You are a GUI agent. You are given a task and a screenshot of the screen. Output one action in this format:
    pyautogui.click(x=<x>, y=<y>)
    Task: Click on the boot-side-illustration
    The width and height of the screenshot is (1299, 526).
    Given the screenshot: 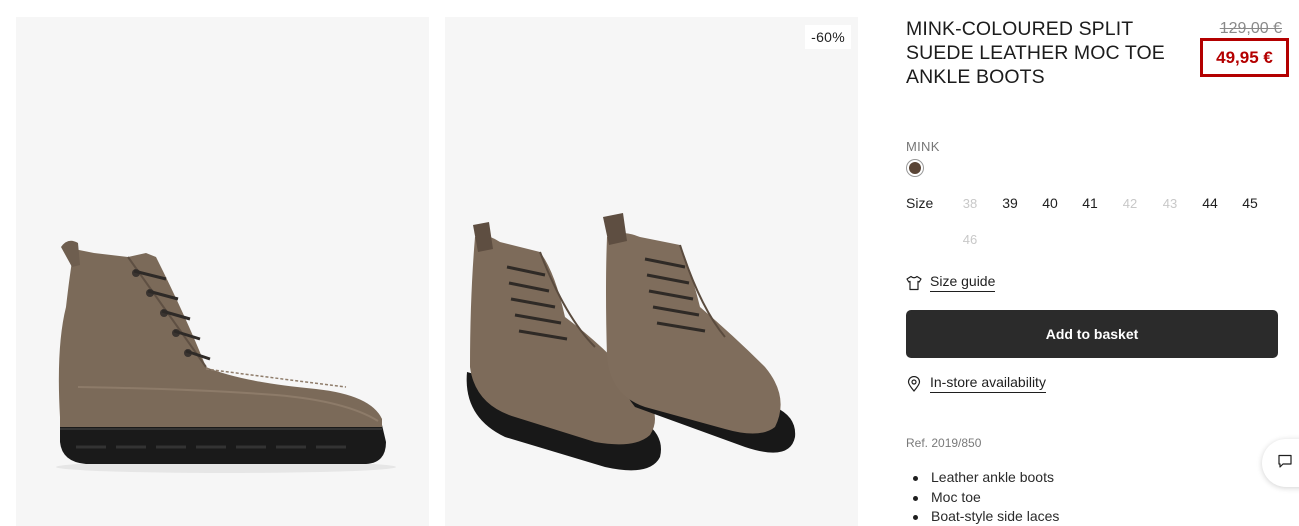 What is the action you would take?
    pyautogui.click(x=226, y=356)
    